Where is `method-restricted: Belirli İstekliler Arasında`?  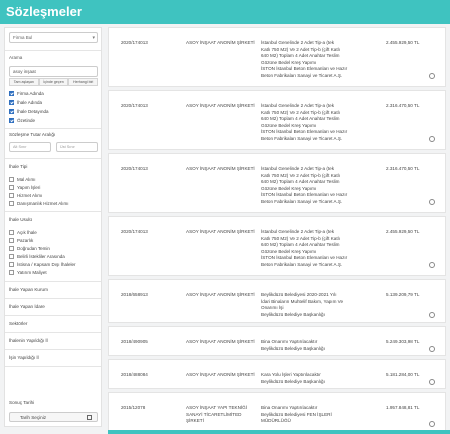 method-restricted: Belirli İstekliler Arasında is located at coordinates (37, 256).